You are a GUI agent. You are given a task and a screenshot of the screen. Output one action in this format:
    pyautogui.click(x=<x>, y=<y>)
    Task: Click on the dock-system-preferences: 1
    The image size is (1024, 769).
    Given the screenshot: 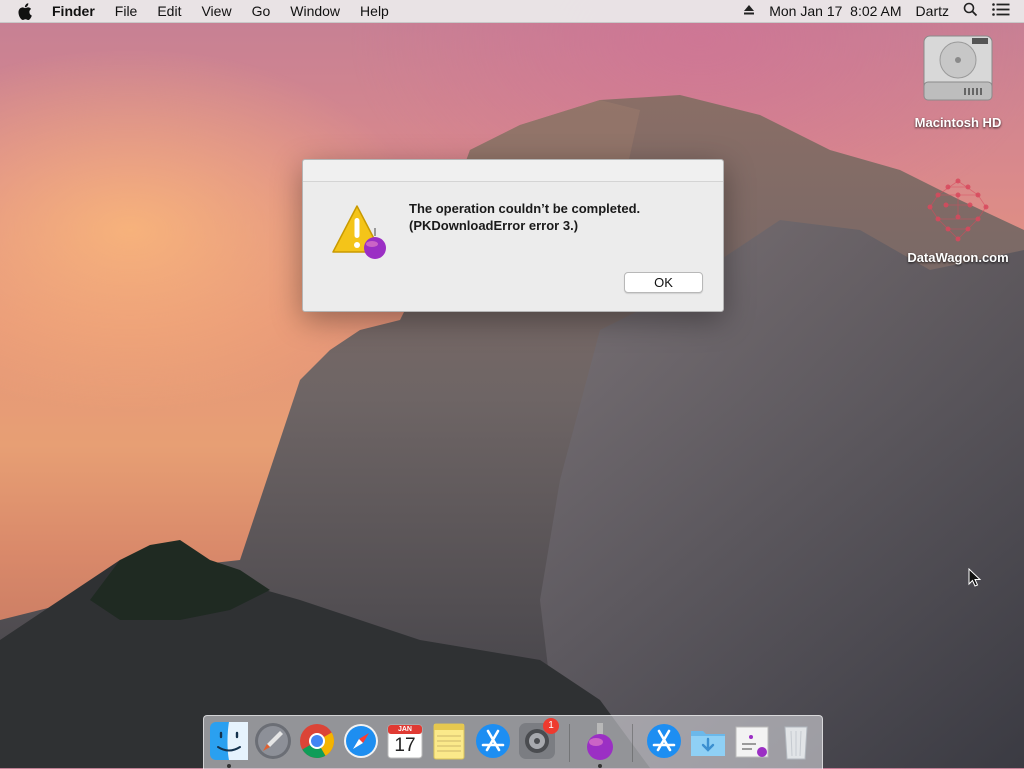 What is the action you would take?
    pyautogui.click(x=538, y=739)
    